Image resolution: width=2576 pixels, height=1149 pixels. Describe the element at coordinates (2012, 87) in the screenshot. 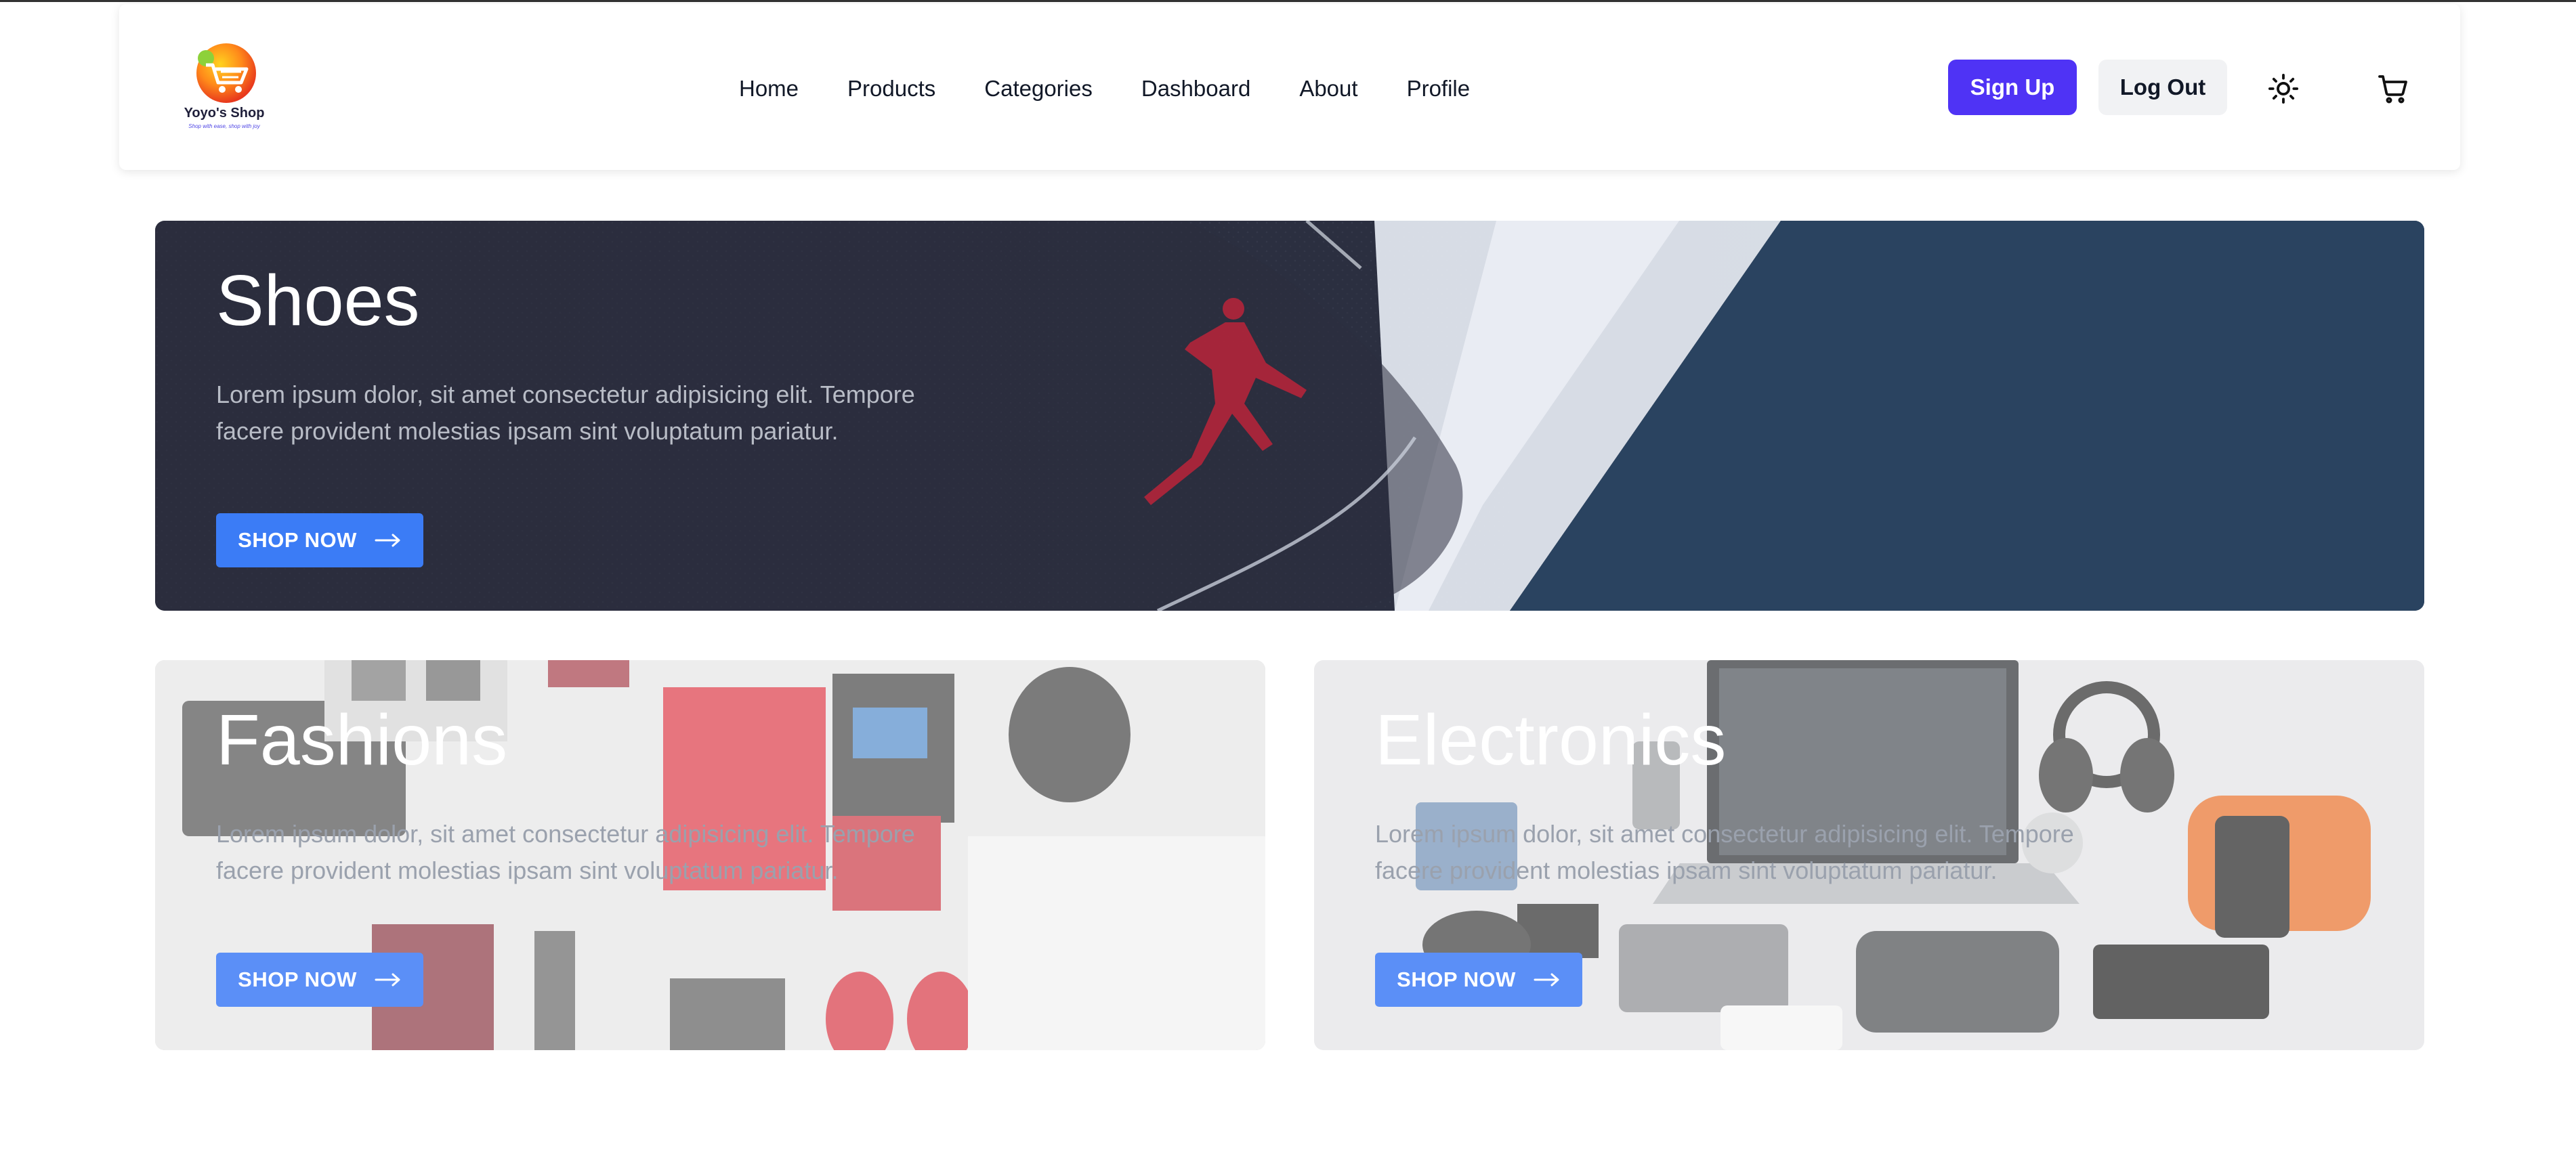

I see `sign-up-button: Sign Up` at that location.